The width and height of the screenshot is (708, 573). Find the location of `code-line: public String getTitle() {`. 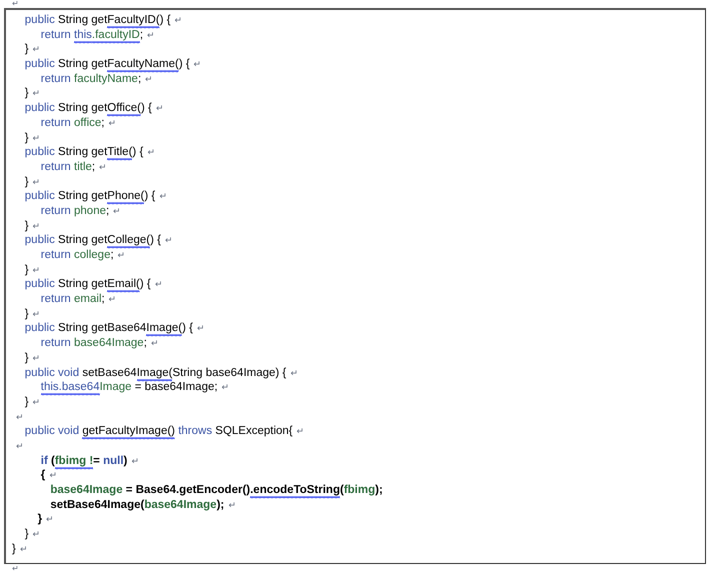

code-line: public String getTitle() { is located at coordinates (78, 152).